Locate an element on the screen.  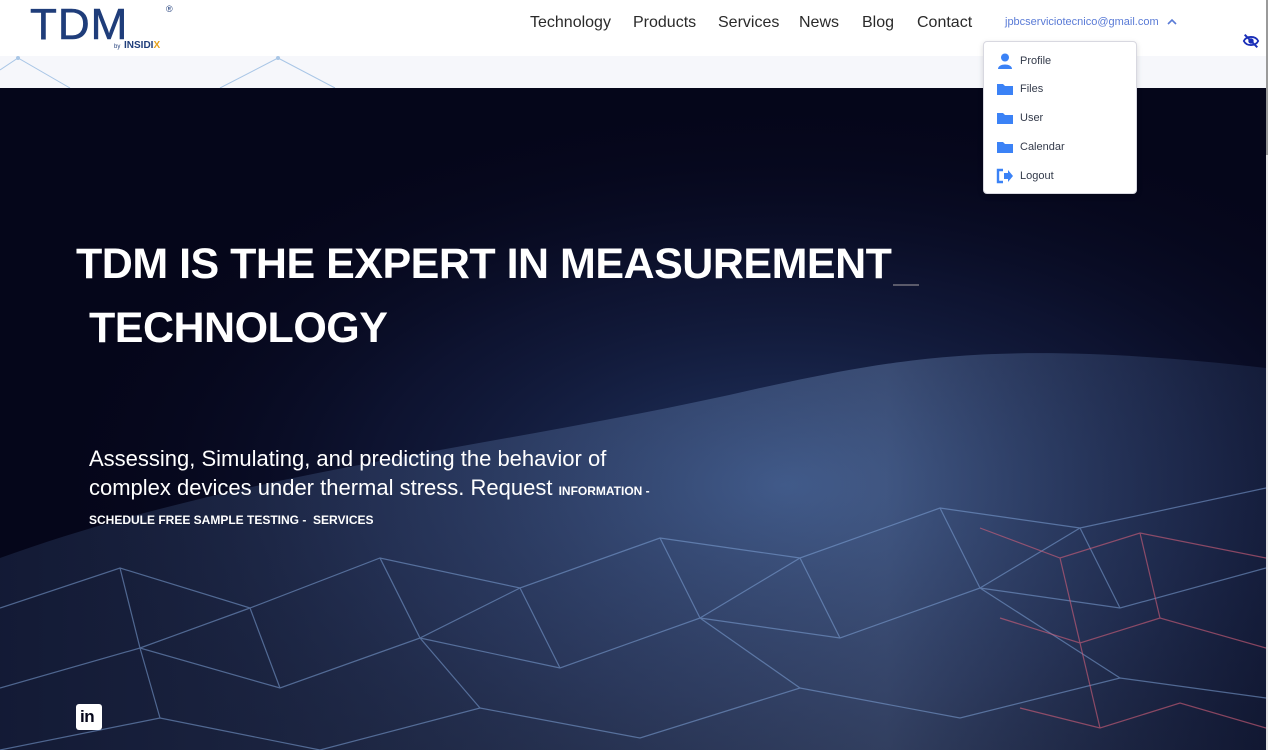
dropdown-label-logout: Logout is located at coordinates (1037, 176).